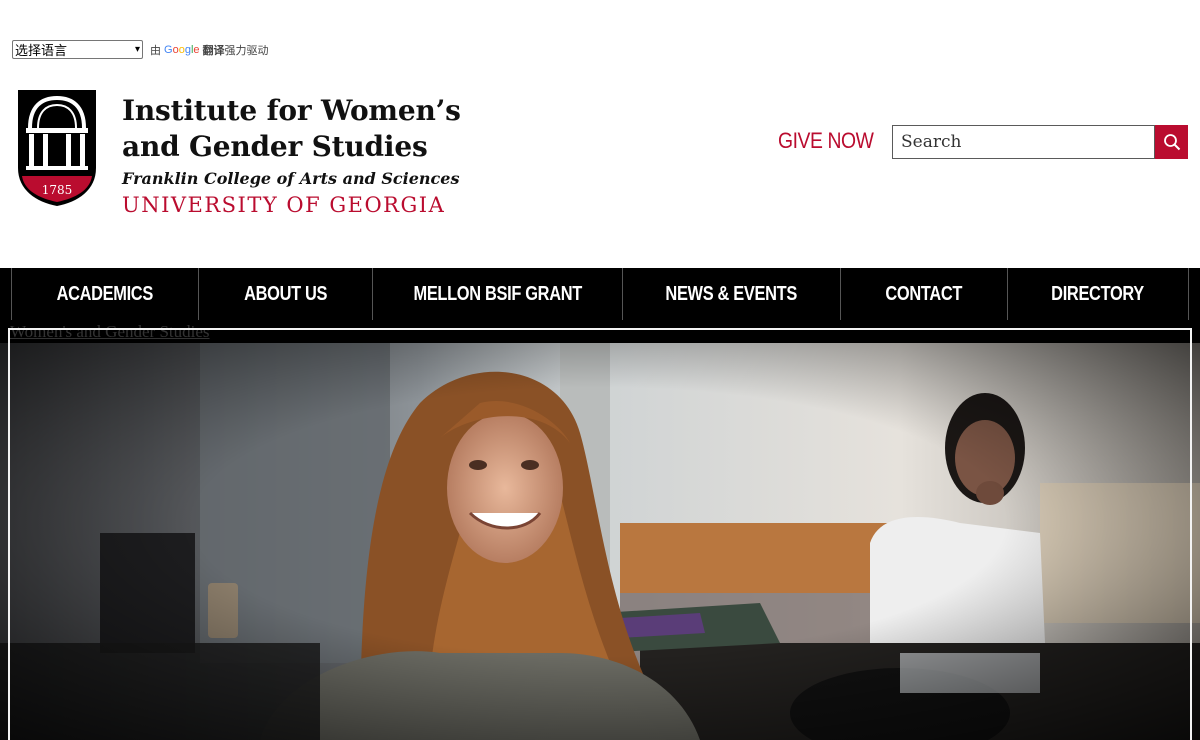  I want to click on college-name: Franklin College of Arts and Sciences, so click(291, 178).